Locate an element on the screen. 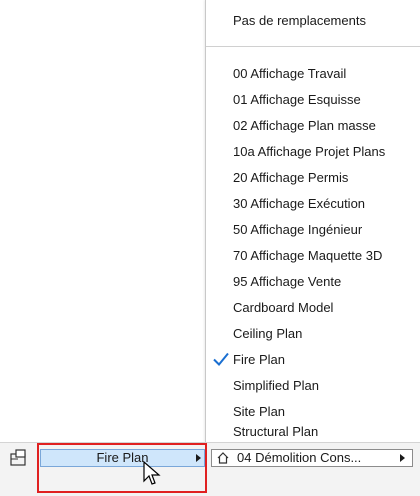 This screenshot has height=496, width=420. mouse-cursor-icon is located at coordinates (152, 473).